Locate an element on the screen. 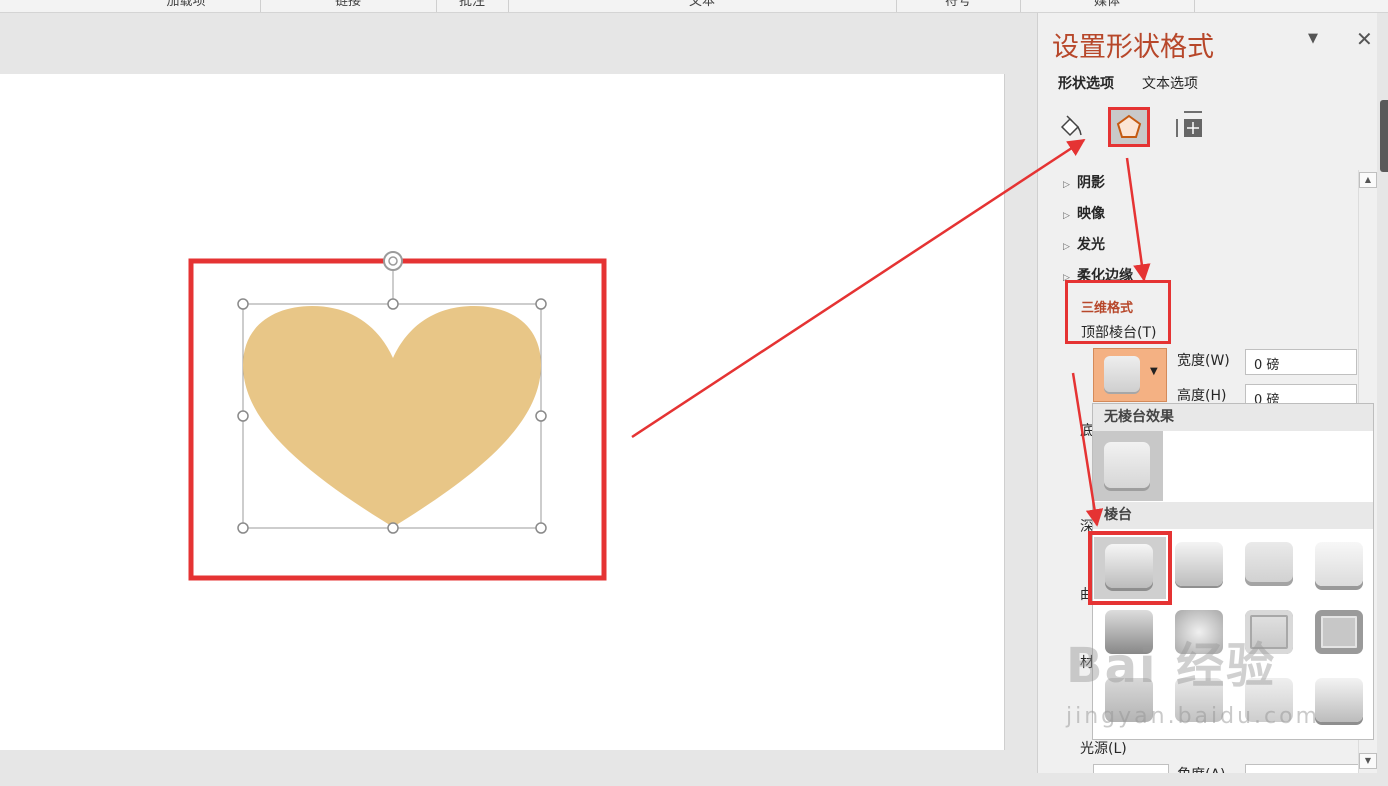  three-d-format-callout: 三维格式 顶部棱台(T) is located at coordinates (1118, 312).